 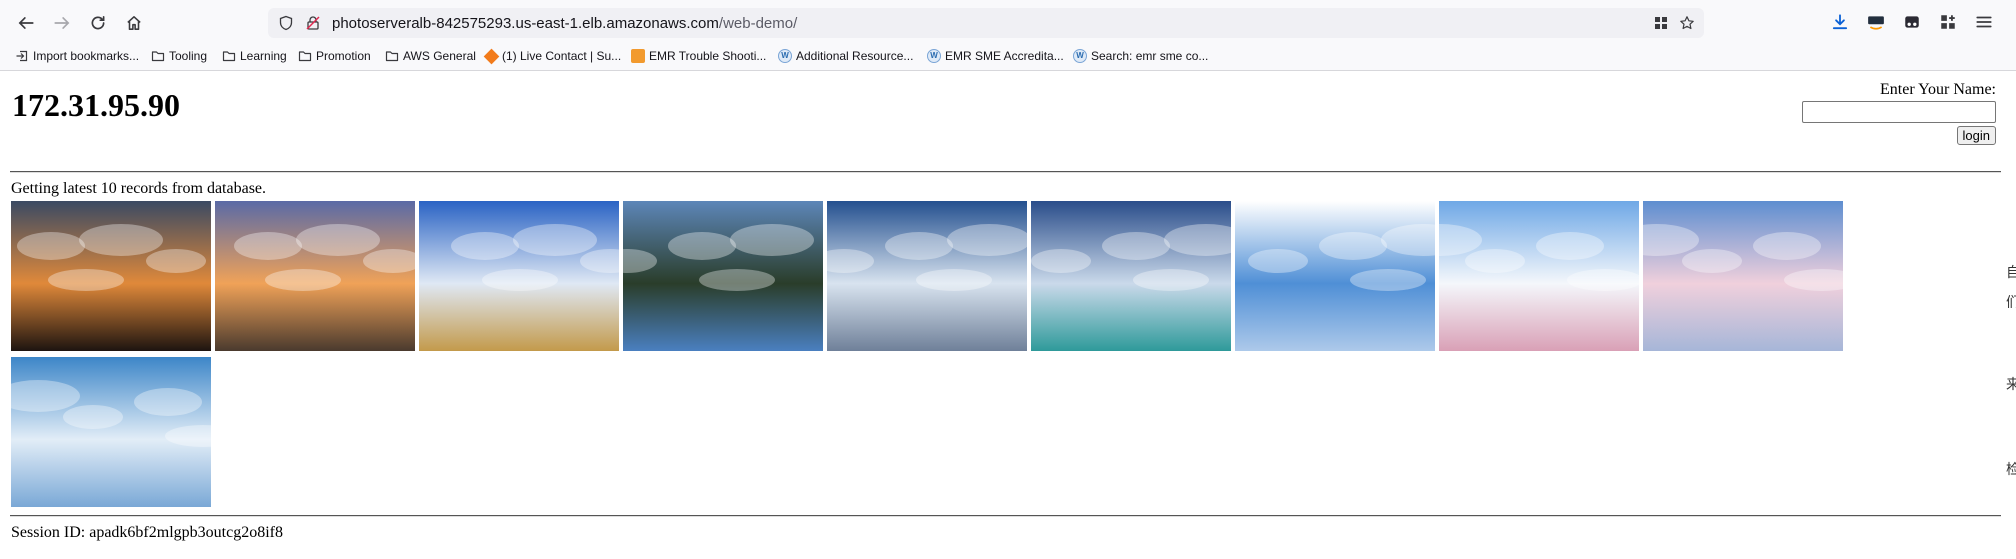 What do you see at coordinates (1661, 23) in the screenshot?
I see `extensions-grid-icon` at bounding box center [1661, 23].